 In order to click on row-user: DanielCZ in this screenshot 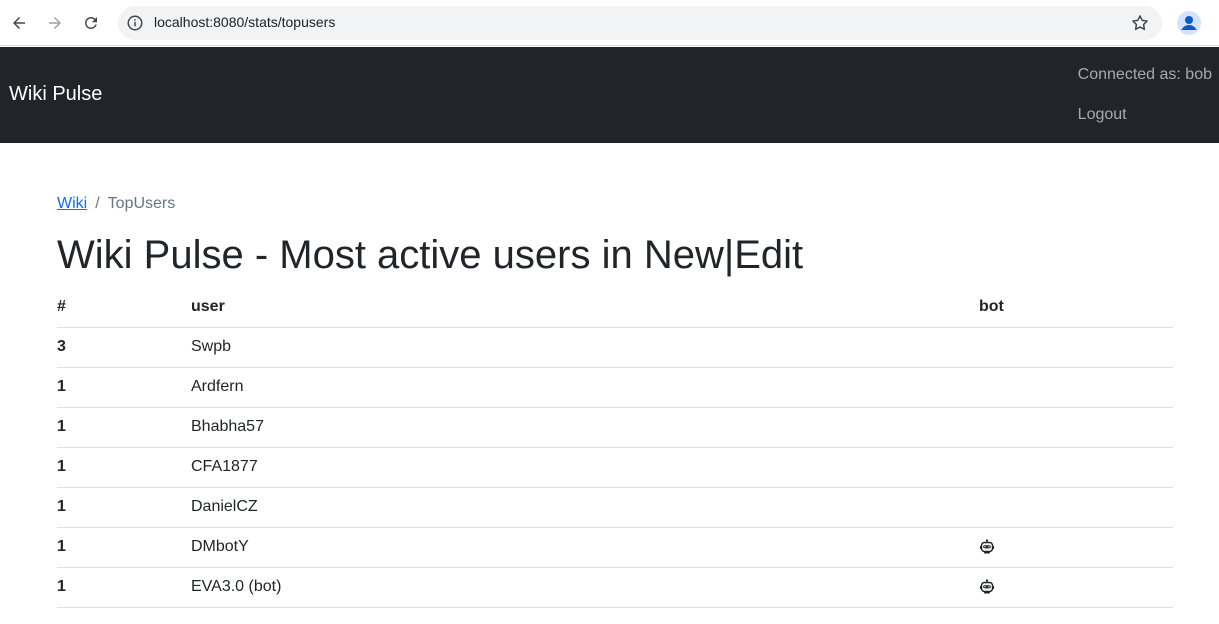, I will do `click(585, 507)`.